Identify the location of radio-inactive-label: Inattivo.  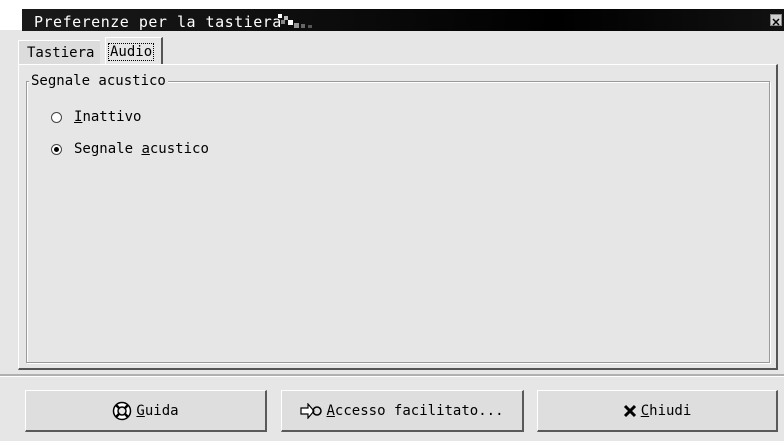
(108, 117).